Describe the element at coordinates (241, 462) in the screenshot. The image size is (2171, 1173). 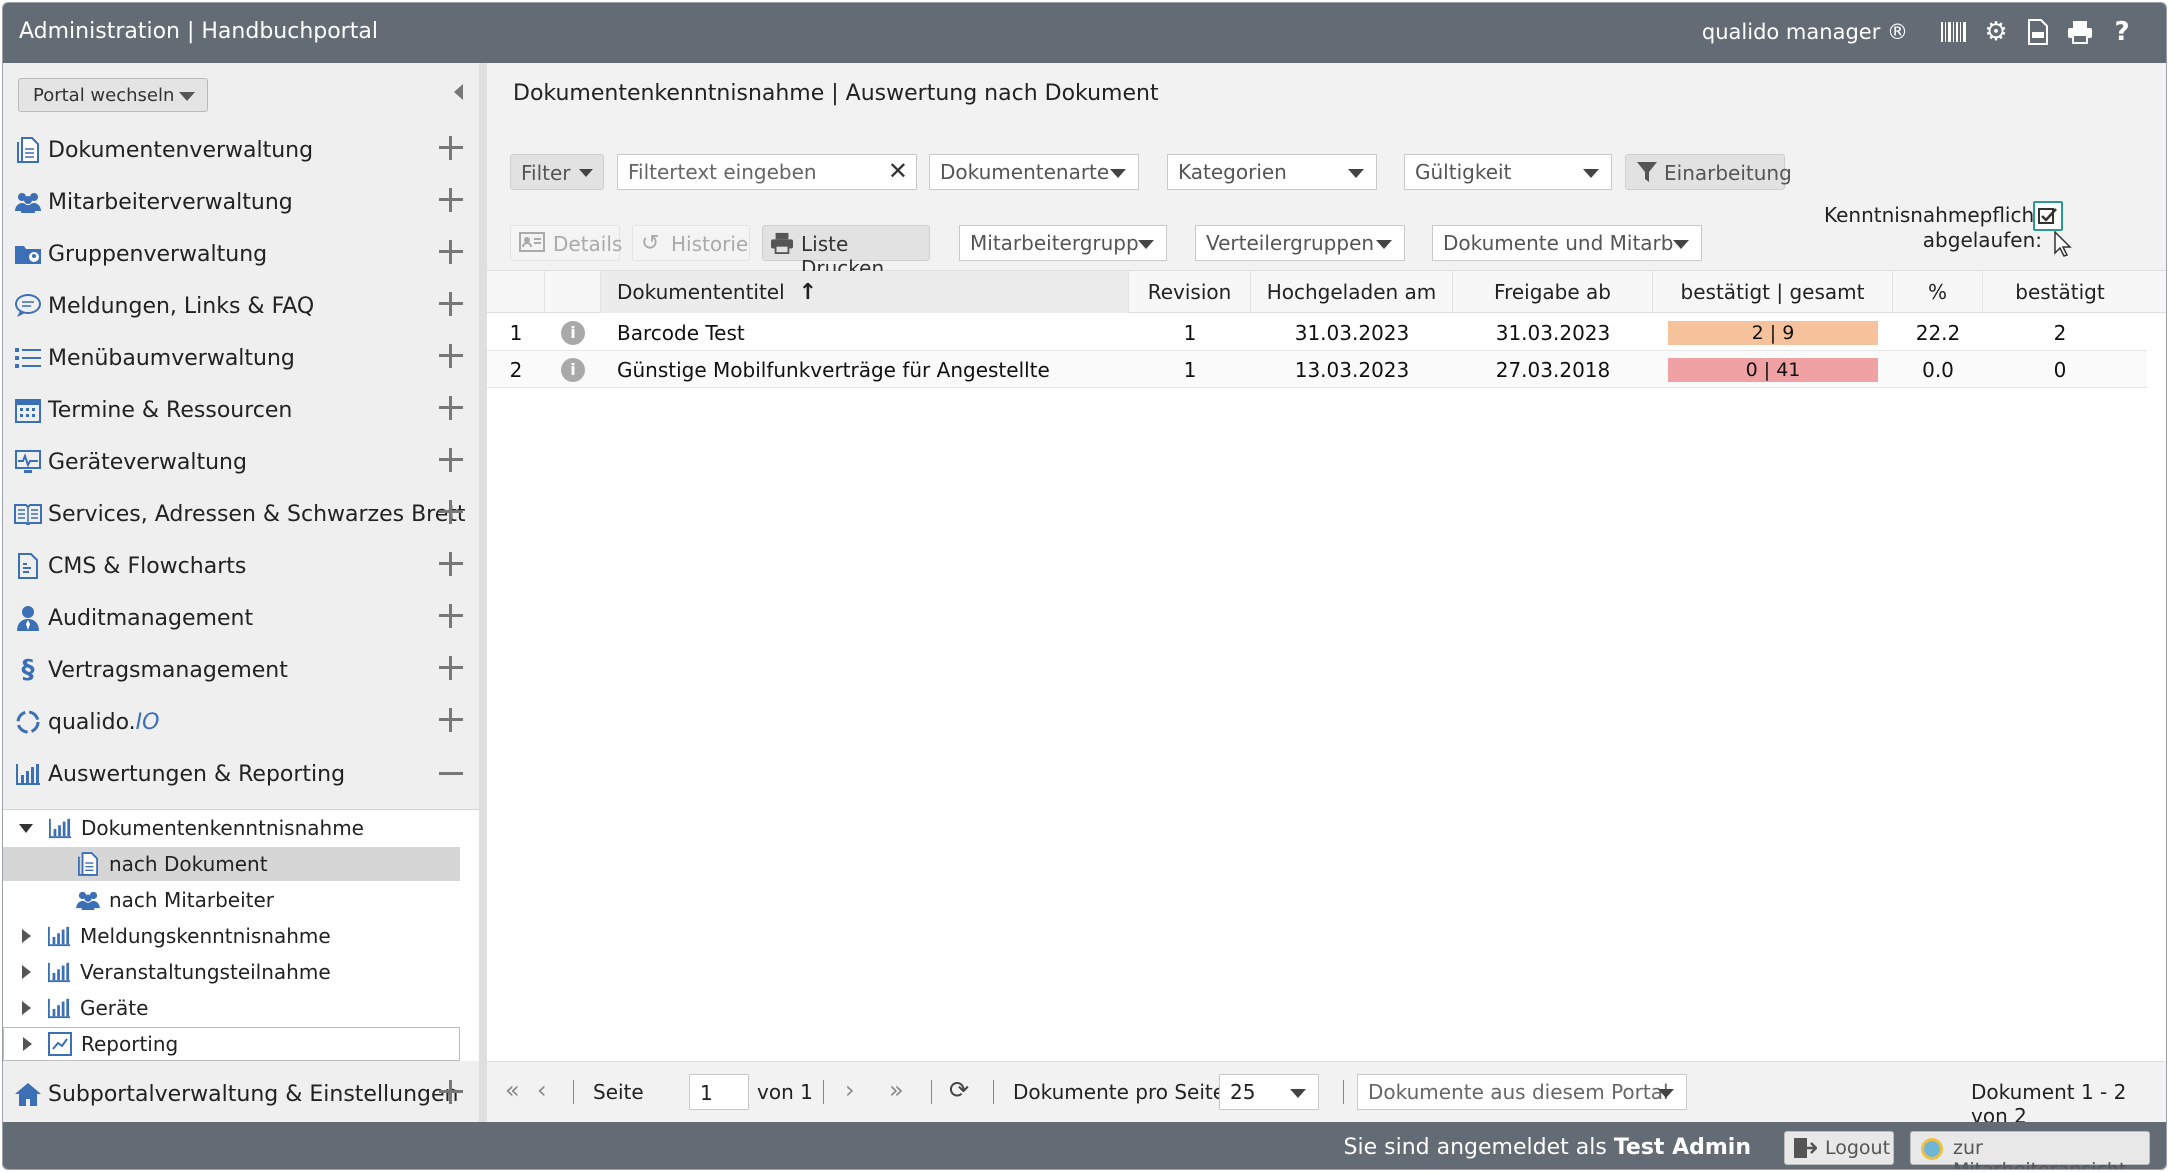
I see `sidebar-item-geraete: Geräteverwaltung` at that location.